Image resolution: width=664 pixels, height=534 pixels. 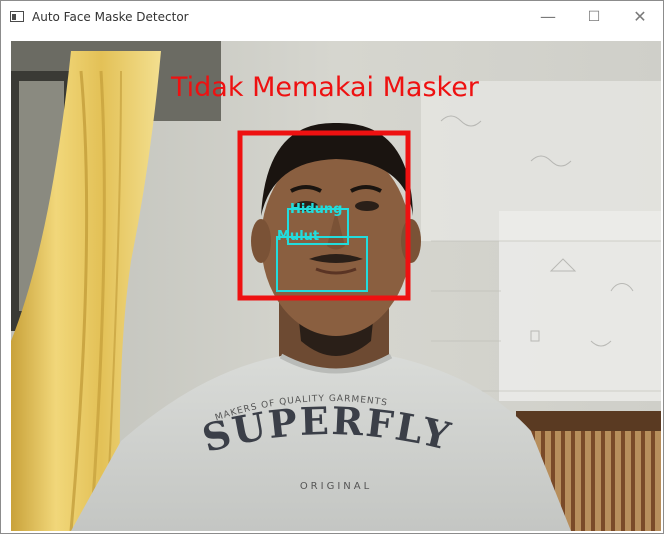 I want to click on window-controls: — ☐ ✕, so click(x=594, y=16).